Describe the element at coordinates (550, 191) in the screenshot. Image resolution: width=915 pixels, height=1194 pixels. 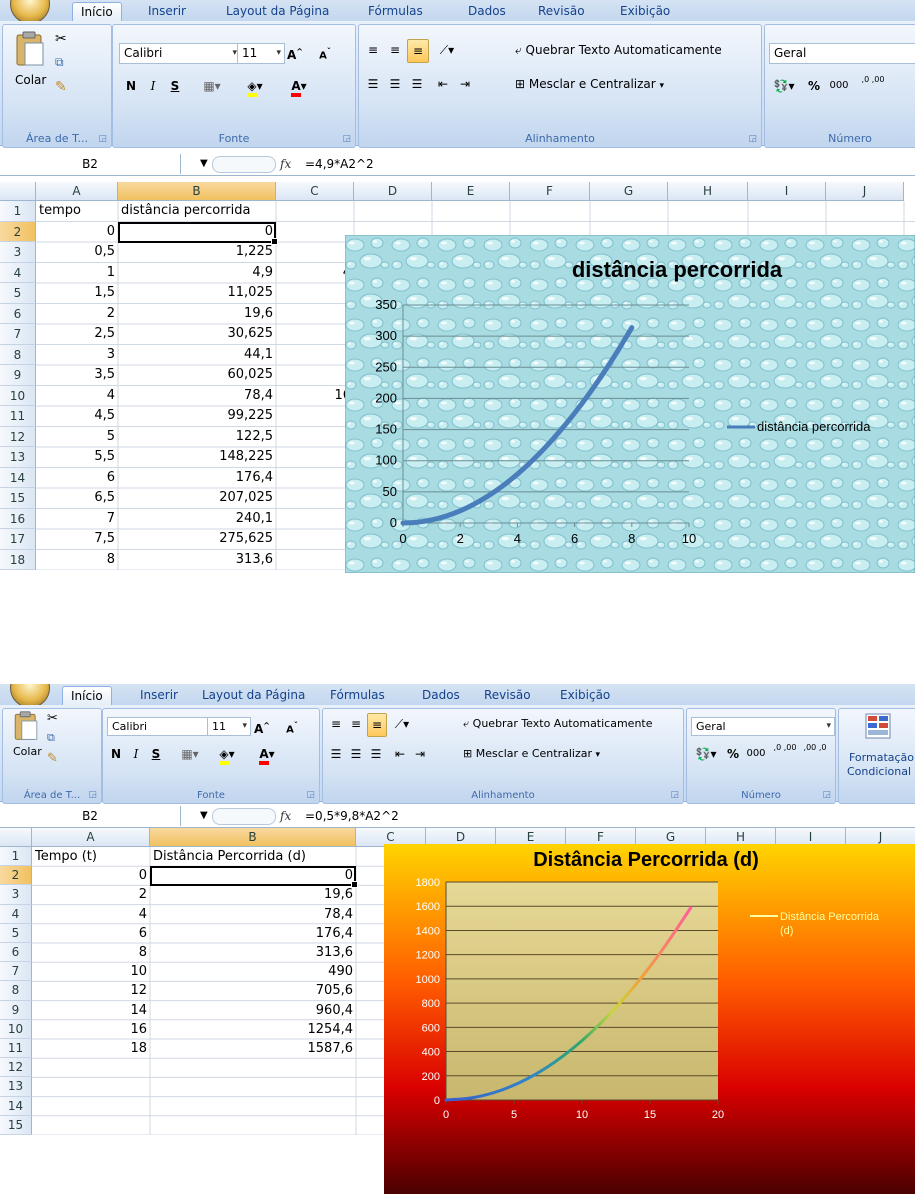
I see `column-header-f: F` at that location.